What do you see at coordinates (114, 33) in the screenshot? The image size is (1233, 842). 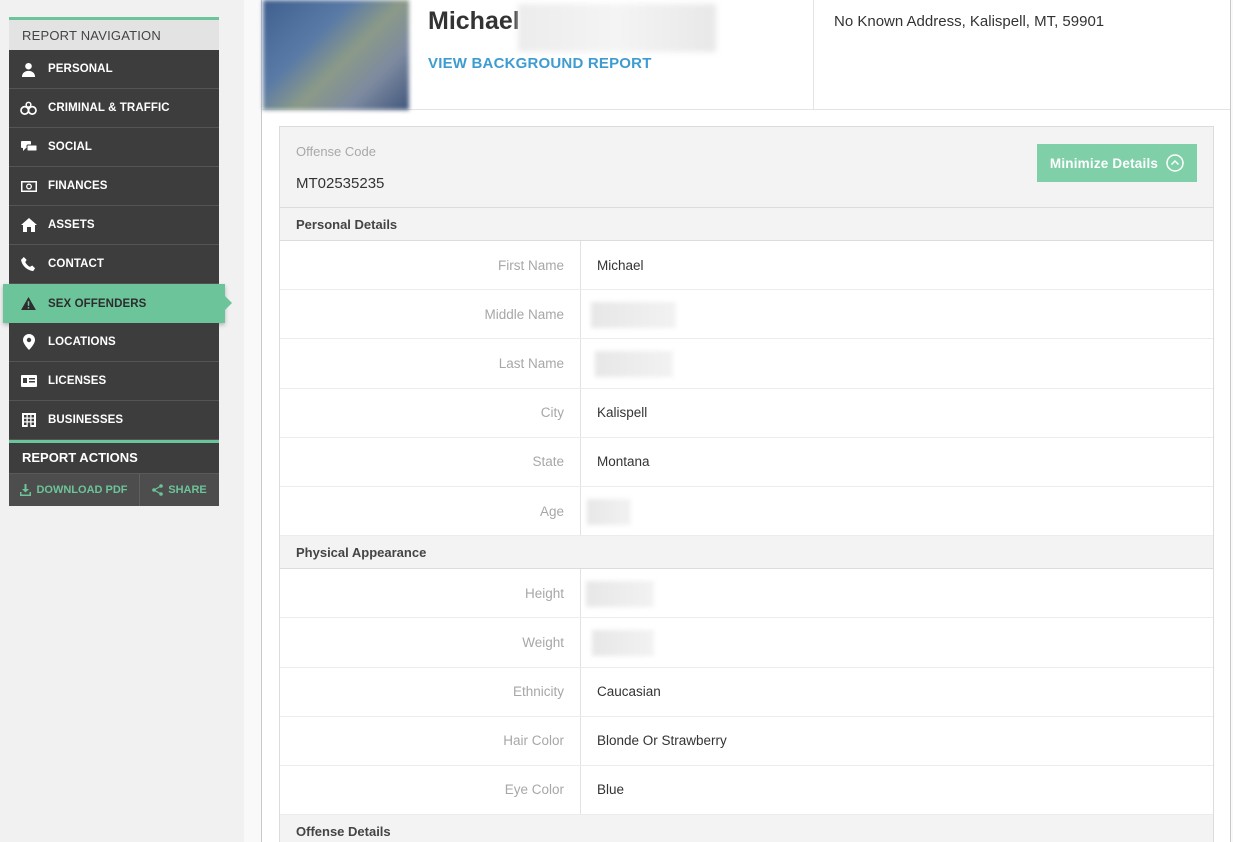 I see `report-navigation-title: REPORT NAVIGATION` at bounding box center [114, 33].